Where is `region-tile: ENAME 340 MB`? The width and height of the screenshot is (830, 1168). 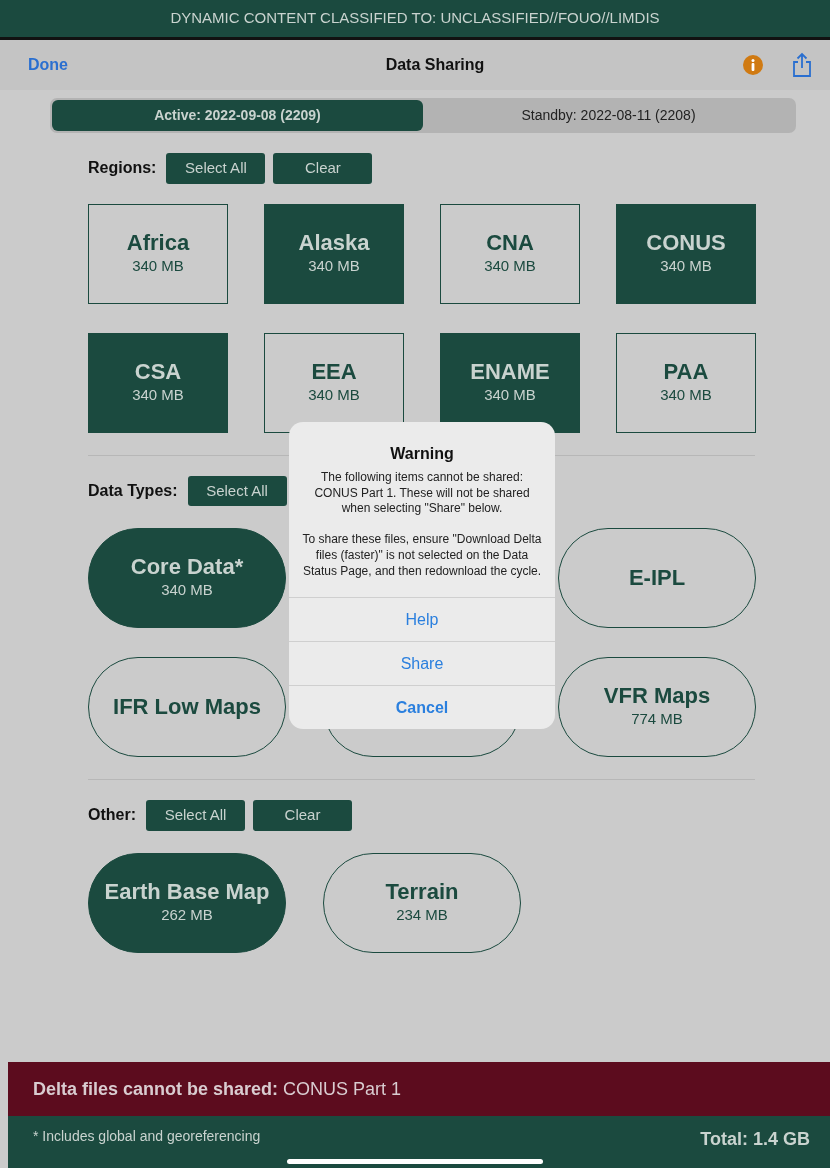 region-tile: ENAME 340 MB is located at coordinates (510, 382).